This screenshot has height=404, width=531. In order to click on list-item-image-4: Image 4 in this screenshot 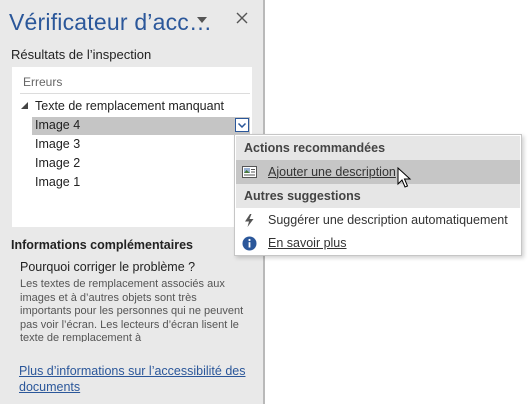, I will do `click(141, 126)`.